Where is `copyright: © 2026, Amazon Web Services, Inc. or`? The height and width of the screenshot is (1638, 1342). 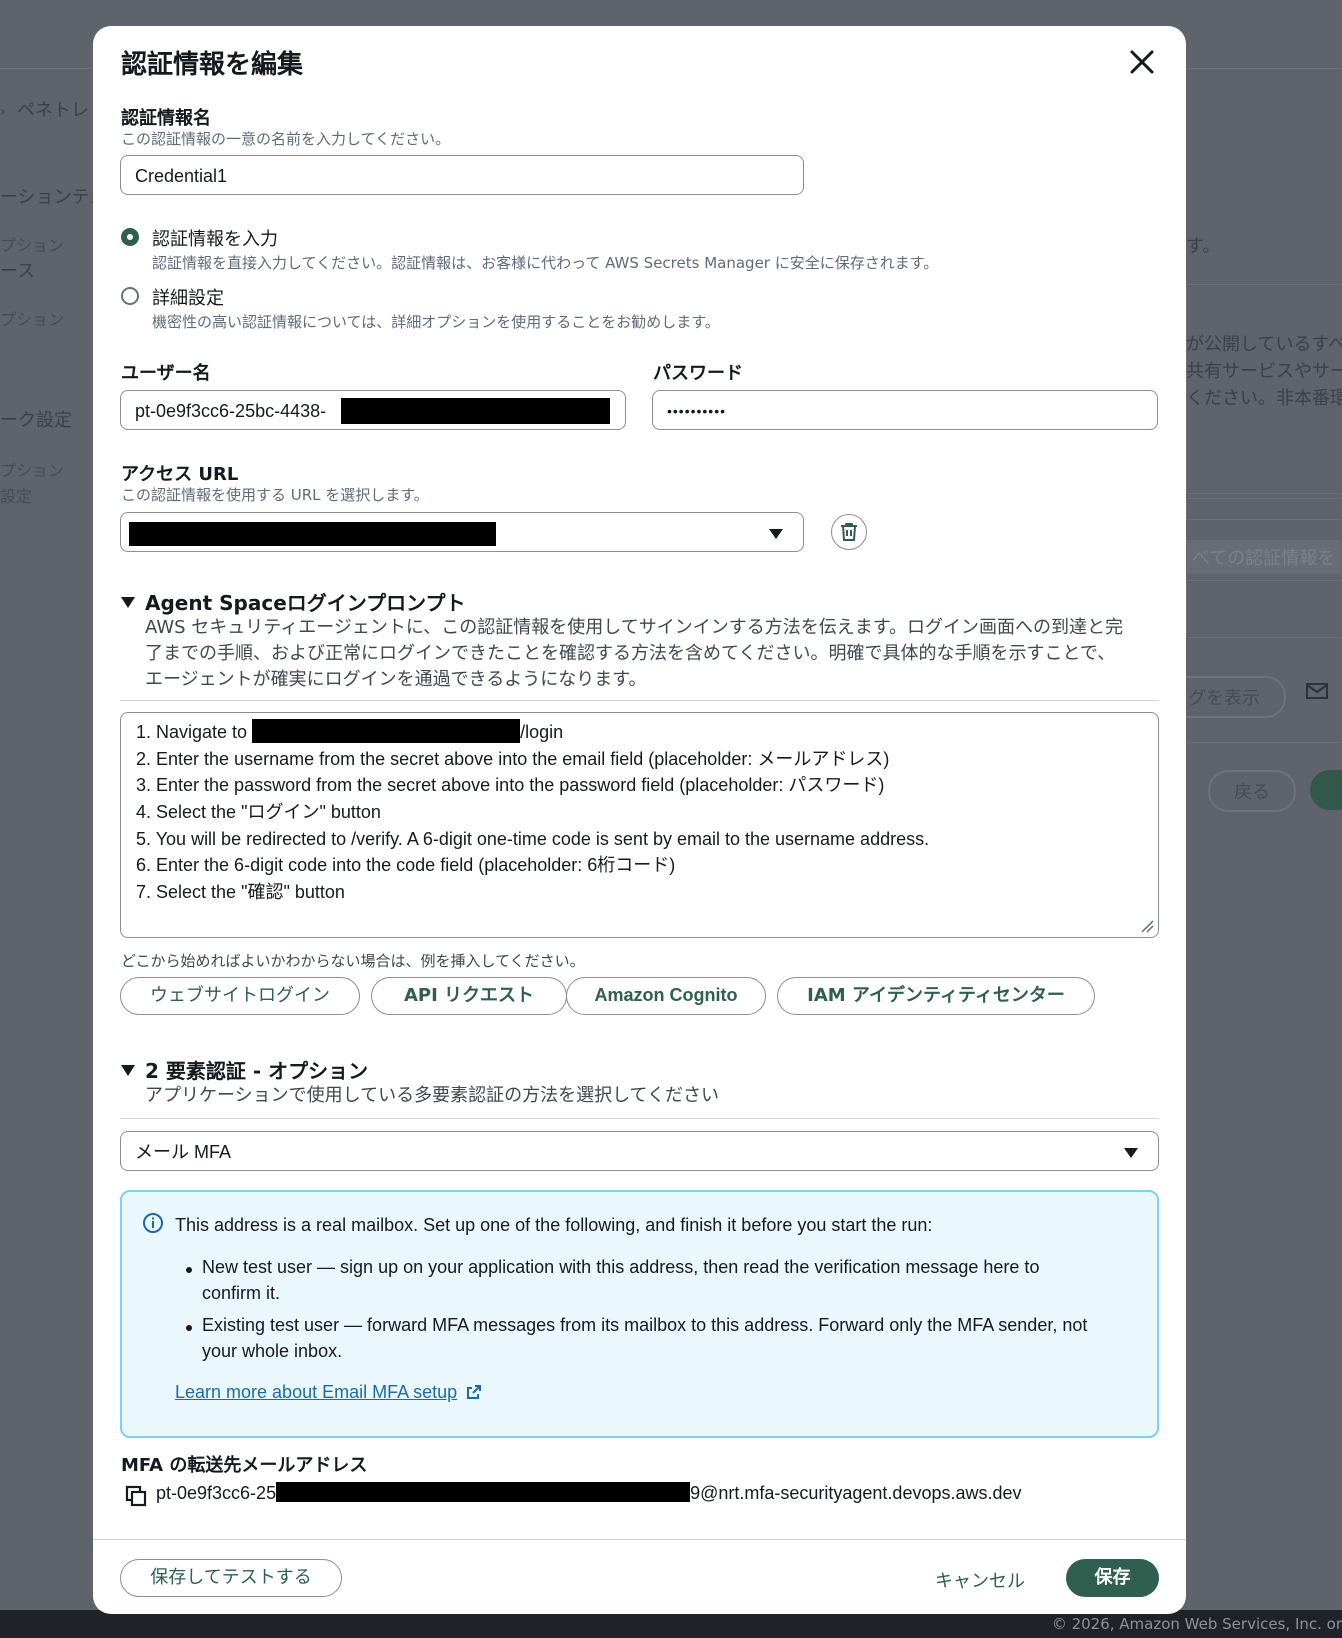 copyright: © 2026, Amazon Web Services, Inc. or is located at coordinates (1196, 1624).